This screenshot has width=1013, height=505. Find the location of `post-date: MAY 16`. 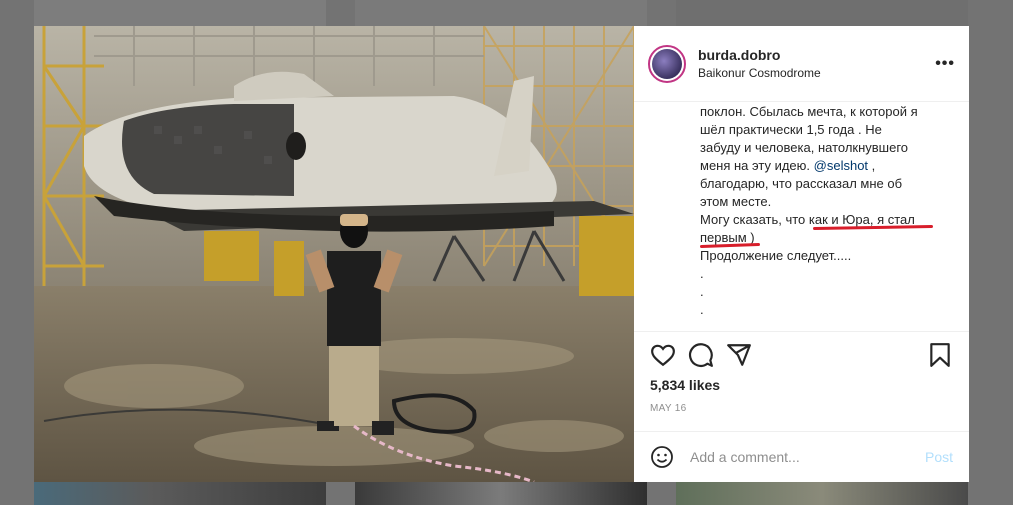

post-date: MAY 16 is located at coordinates (668, 408).